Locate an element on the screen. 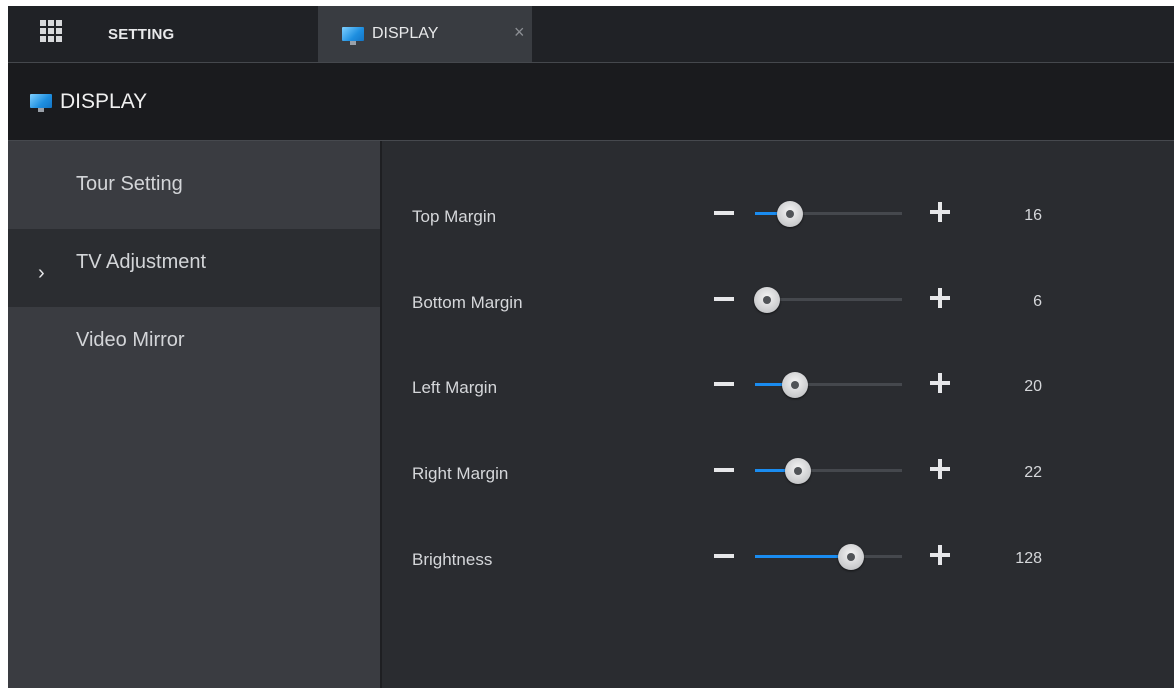 The height and width of the screenshot is (688, 1174). sidebar-item-label: Tour Setting is located at coordinates (129, 184).